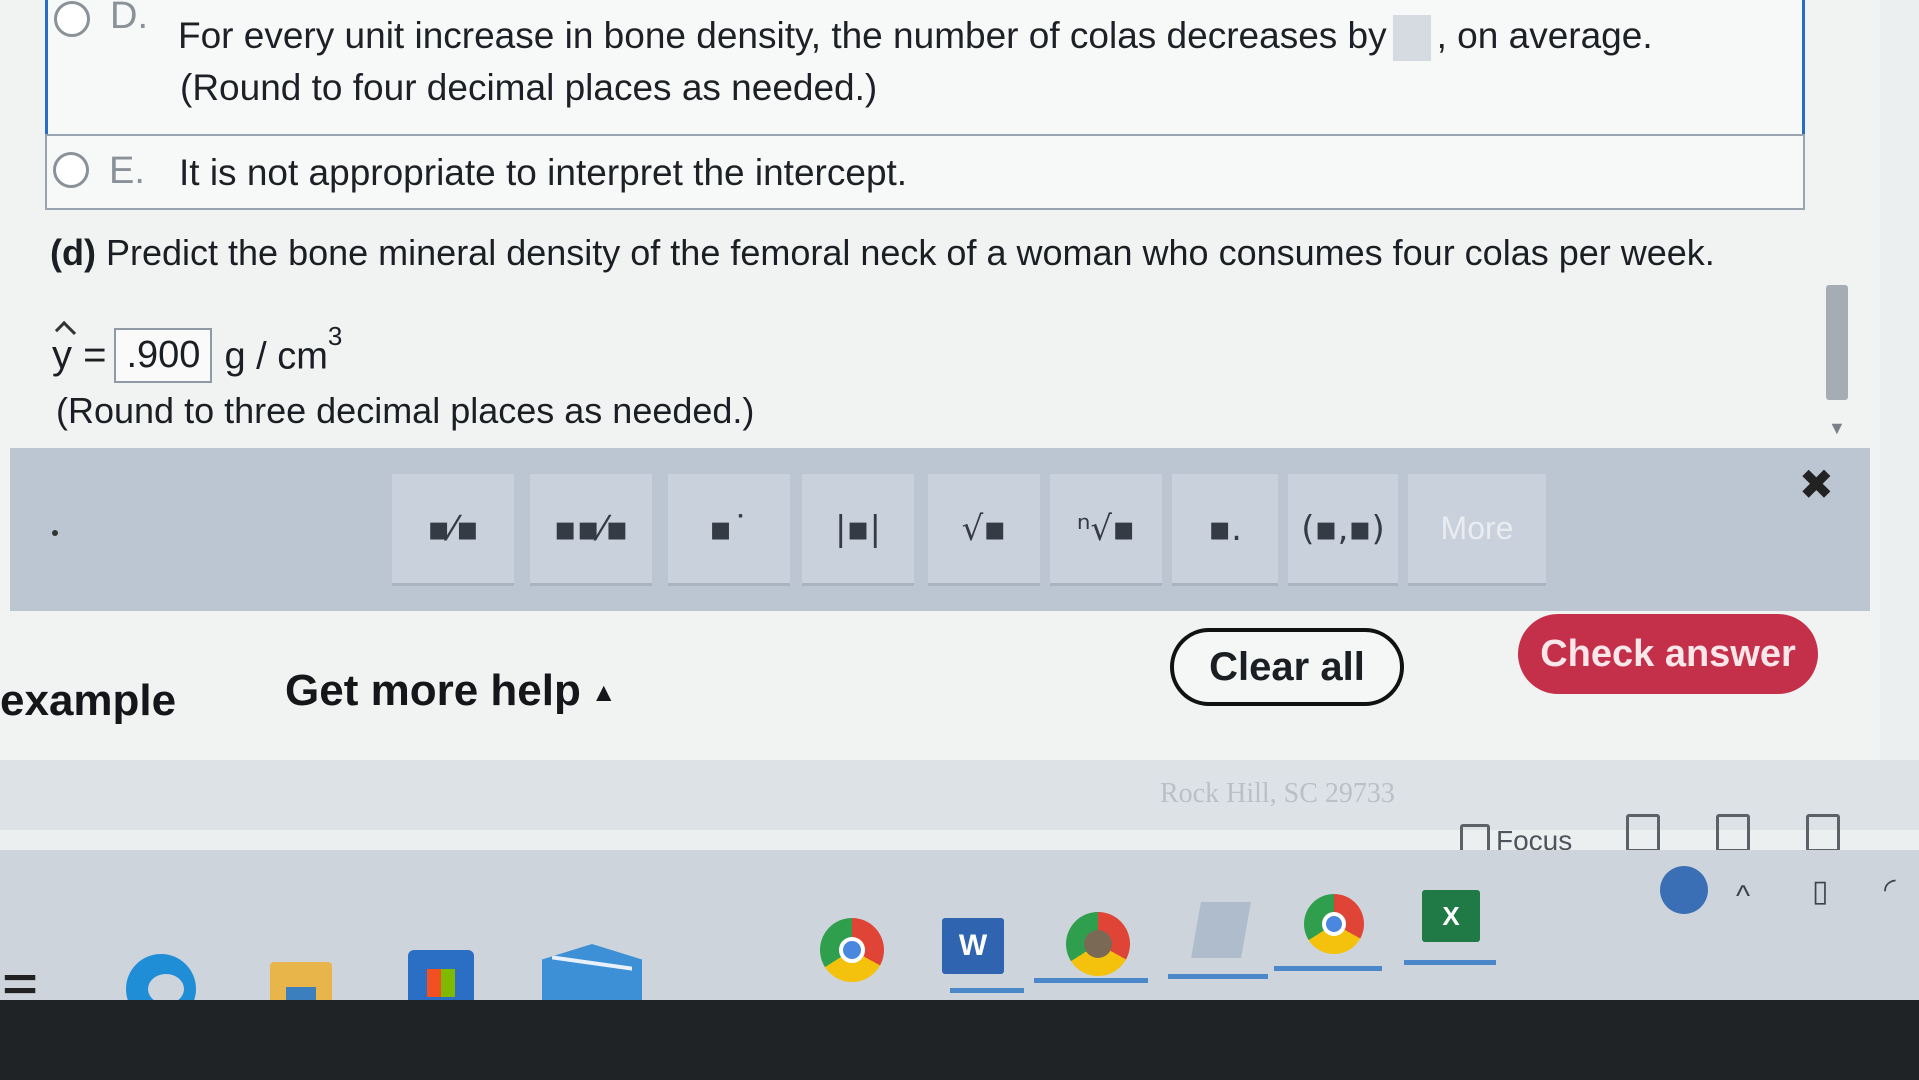  Describe the element at coordinates (987, 990) in the screenshot. I see `word-active-indicator` at that location.